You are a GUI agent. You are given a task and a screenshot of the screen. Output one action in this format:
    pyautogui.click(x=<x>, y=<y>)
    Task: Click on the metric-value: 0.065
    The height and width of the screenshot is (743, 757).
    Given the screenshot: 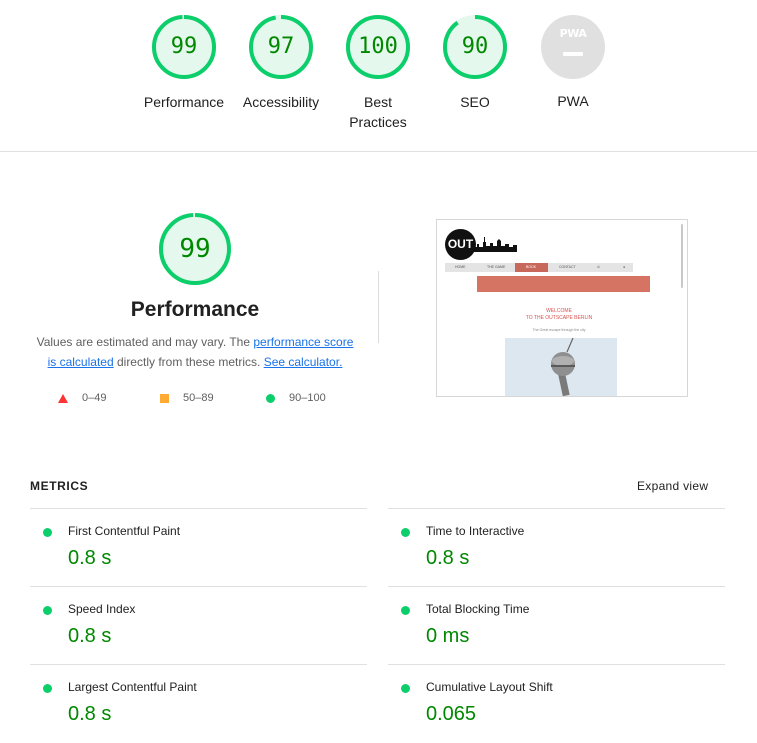 What is the action you would take?
    pyautogui.click(x=451, y=714)
    